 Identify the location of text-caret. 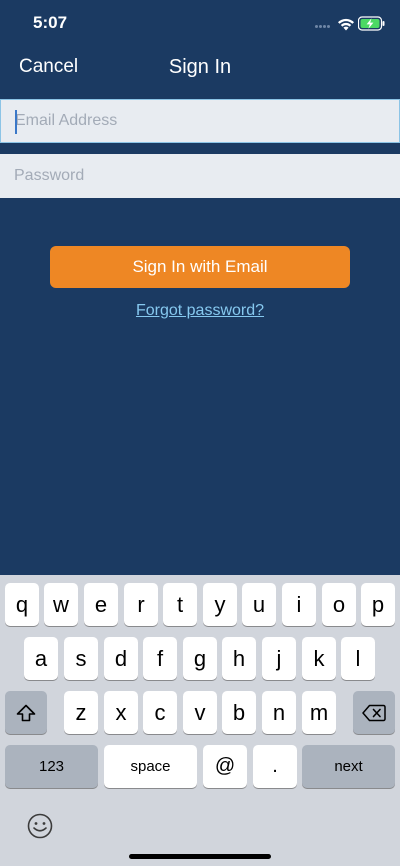
(16, 122).